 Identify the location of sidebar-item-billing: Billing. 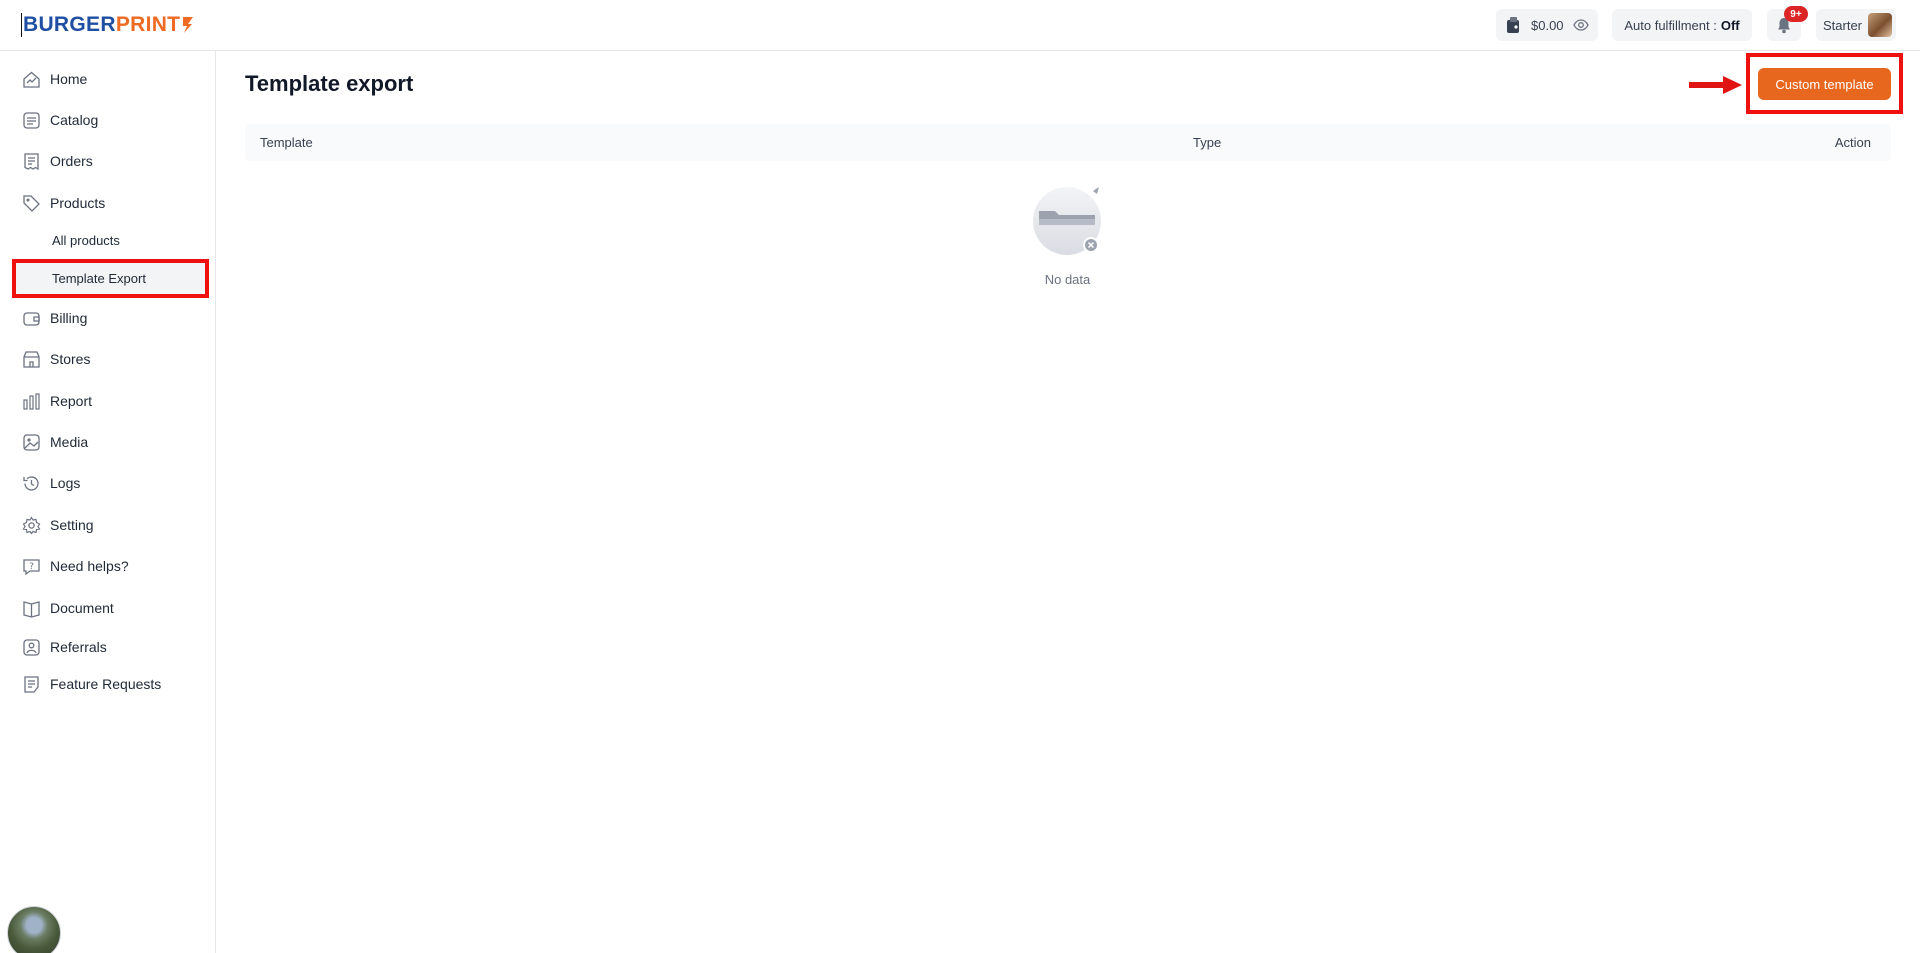
(54, 318).